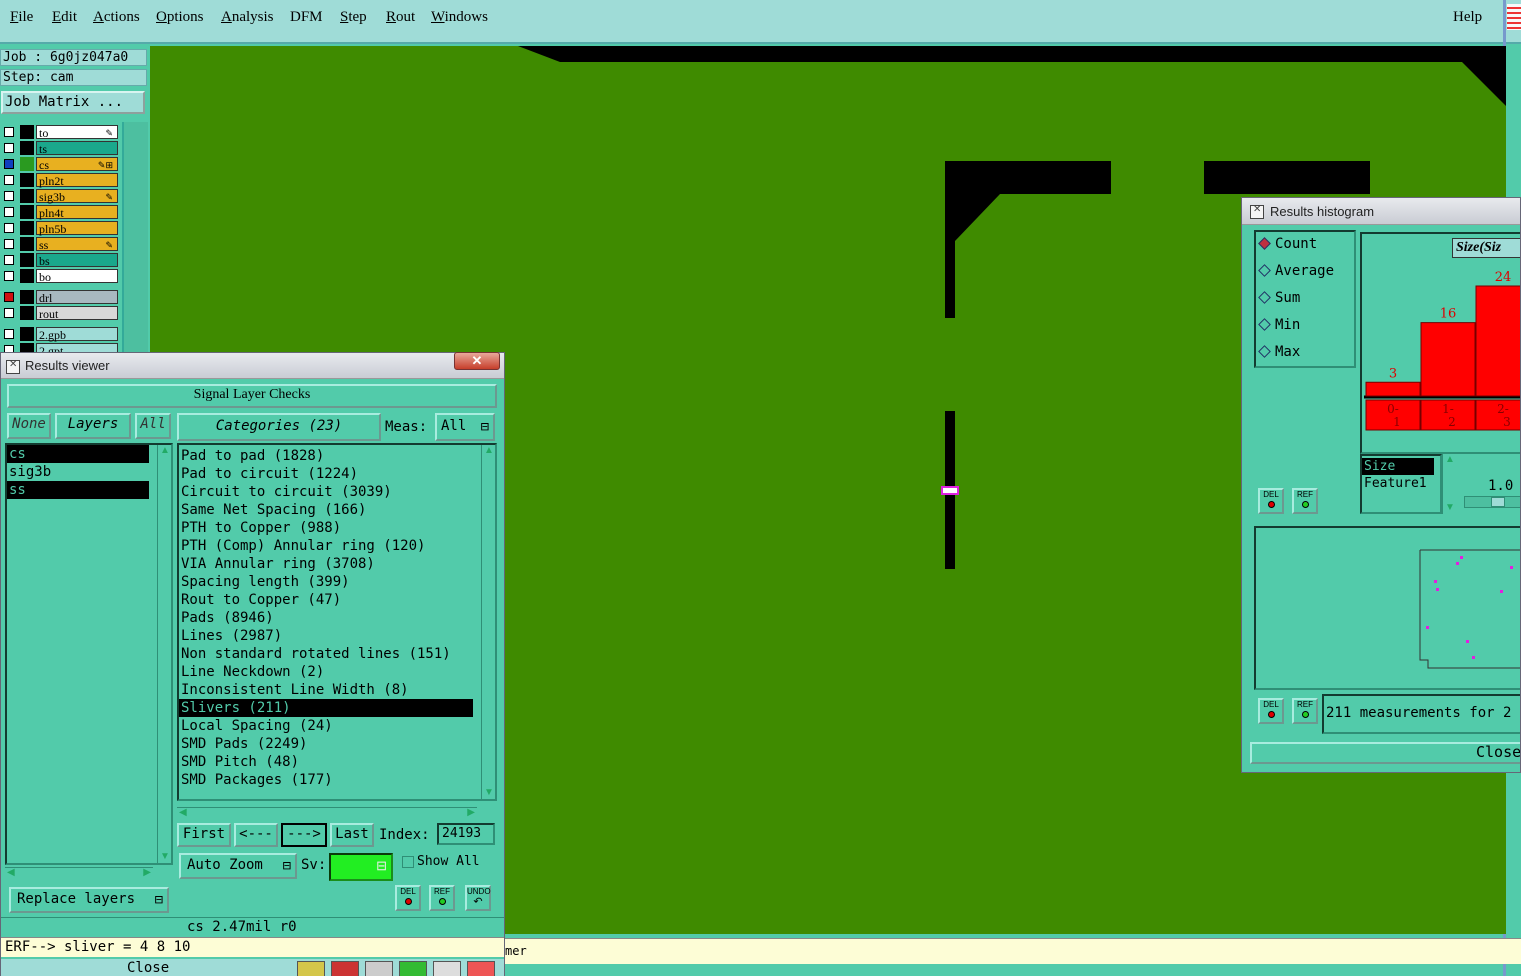 Image resolution: width=1521 pixels, height=976 pixels. What do you see at coordinates (326, 708) in the screenshot?
I see `category-item: Slivers (211)` at bounding box center [326, 708].